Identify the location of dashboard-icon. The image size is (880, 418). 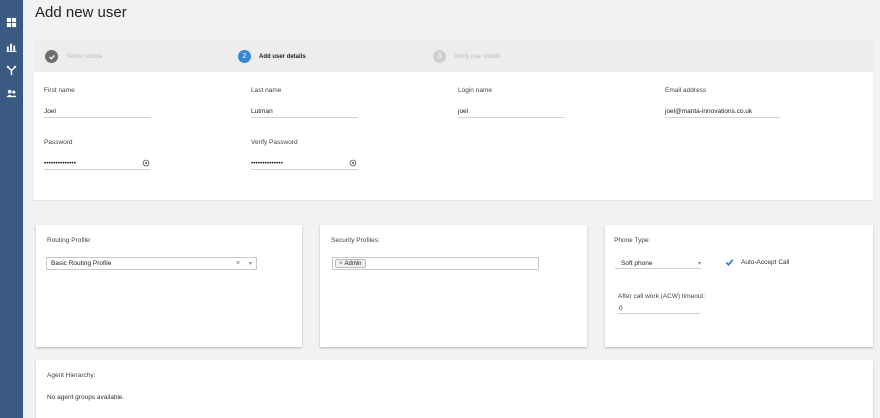
(11, 22).